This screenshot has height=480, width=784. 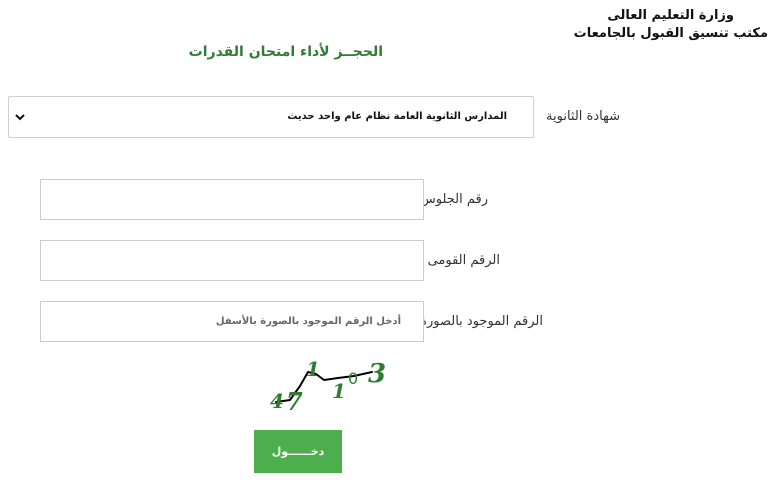 I want to click on captcha-placeholder: أدخل الرقم الموجود بالصورة بالأسفل, so click(x=308, y=321).